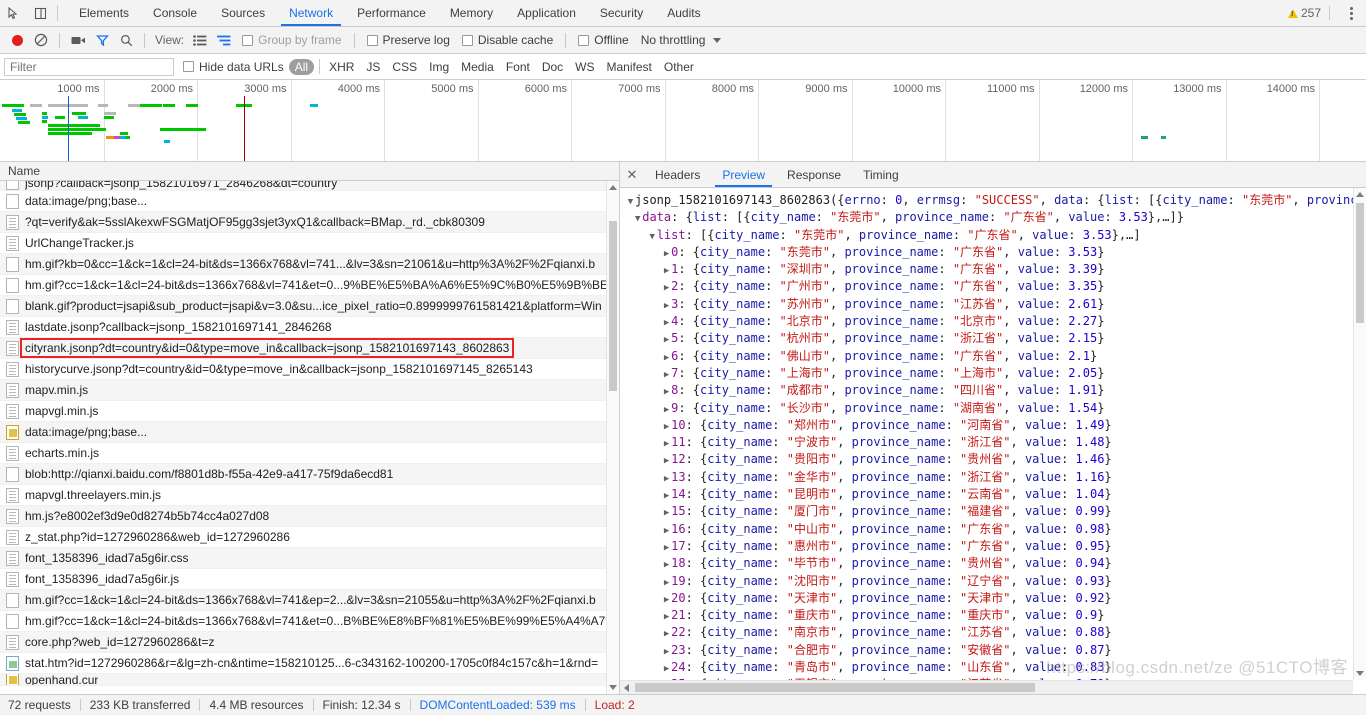  I want to click on waterfall-view-icon, so click(224, 40).